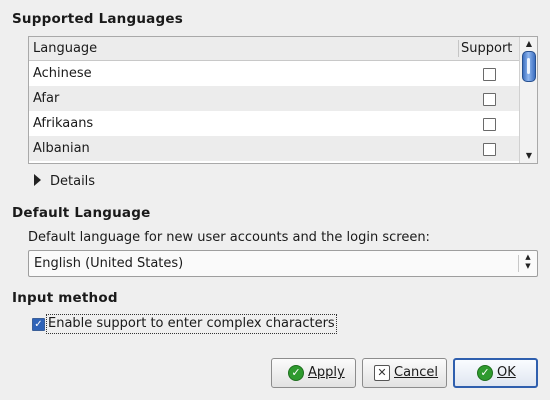  Describe the element at coordinates (37, 180) in the screenshot. I see `expander-triangle-icon` at that location.